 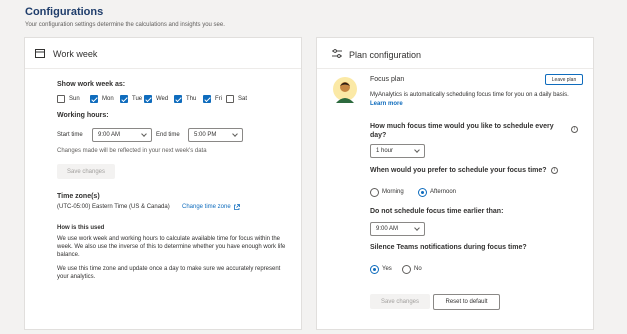 What do you see at coordinates (94, 99) in the screenshot?
I see `day-checkbox-mon` at bounding box center [94, 99].